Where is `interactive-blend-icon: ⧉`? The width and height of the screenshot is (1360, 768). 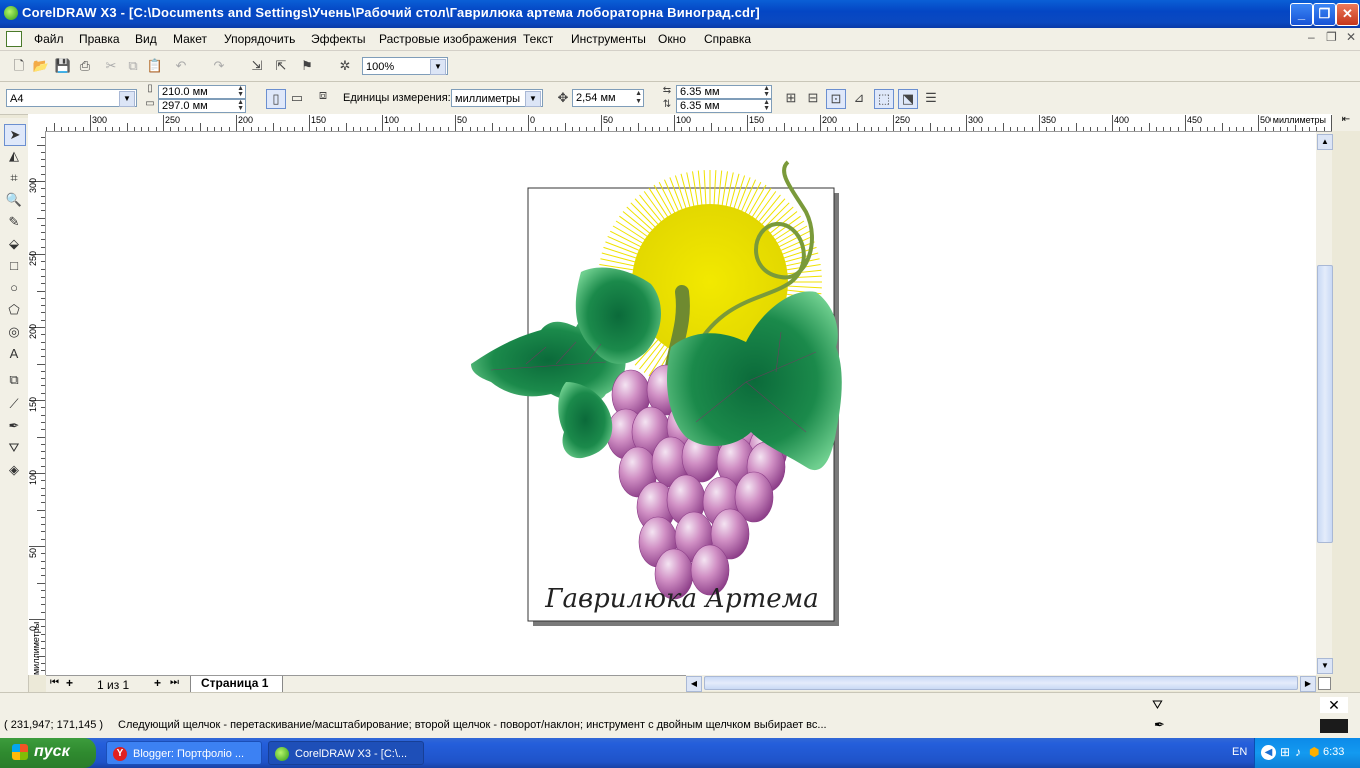 interactive-blend-icon: ⧉ is located at coordinates (14, 380).